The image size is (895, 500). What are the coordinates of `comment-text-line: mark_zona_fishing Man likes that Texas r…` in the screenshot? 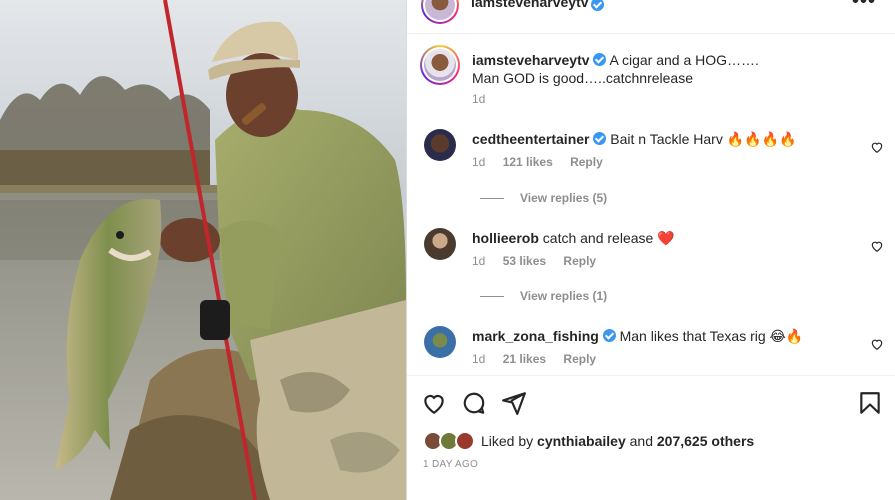 It's located at (637, 336).